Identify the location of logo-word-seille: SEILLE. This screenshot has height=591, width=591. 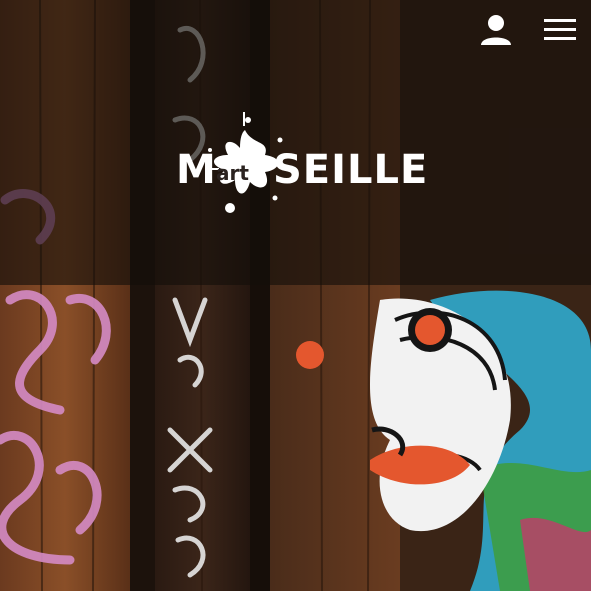
(351, 170).